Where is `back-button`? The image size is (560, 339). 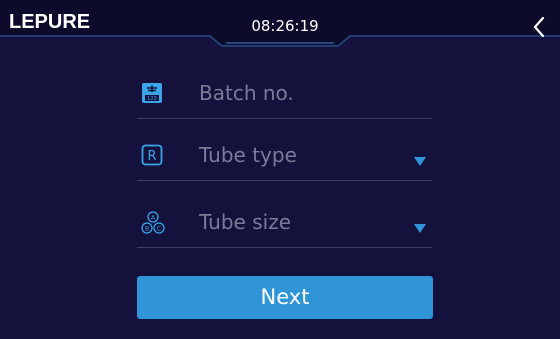
back-button is located at coordinates (540, 27).